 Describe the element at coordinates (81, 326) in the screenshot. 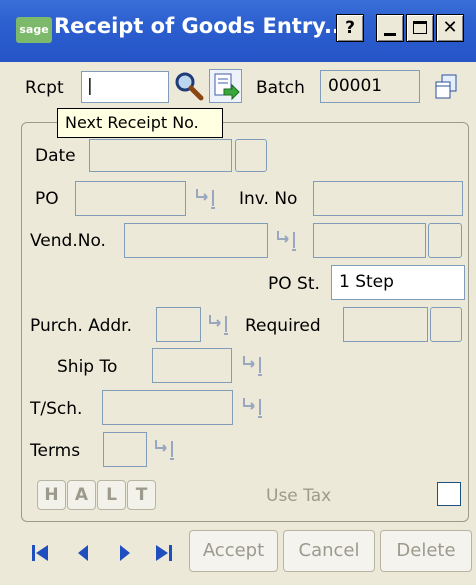

I see `purch-addr-label: Purch. Addr.` at that location.